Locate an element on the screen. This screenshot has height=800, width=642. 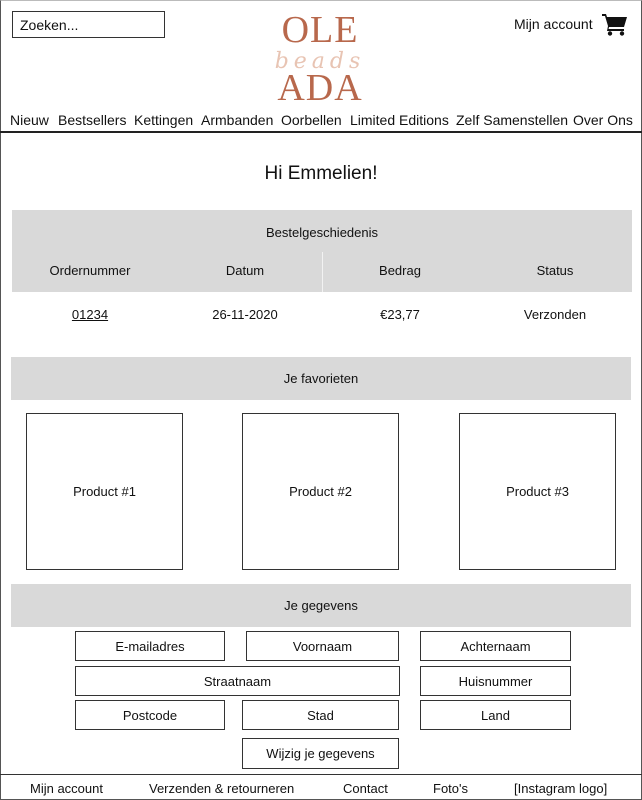
nav-item-over-ons: Over Ons is located at coordinates (603, 120).